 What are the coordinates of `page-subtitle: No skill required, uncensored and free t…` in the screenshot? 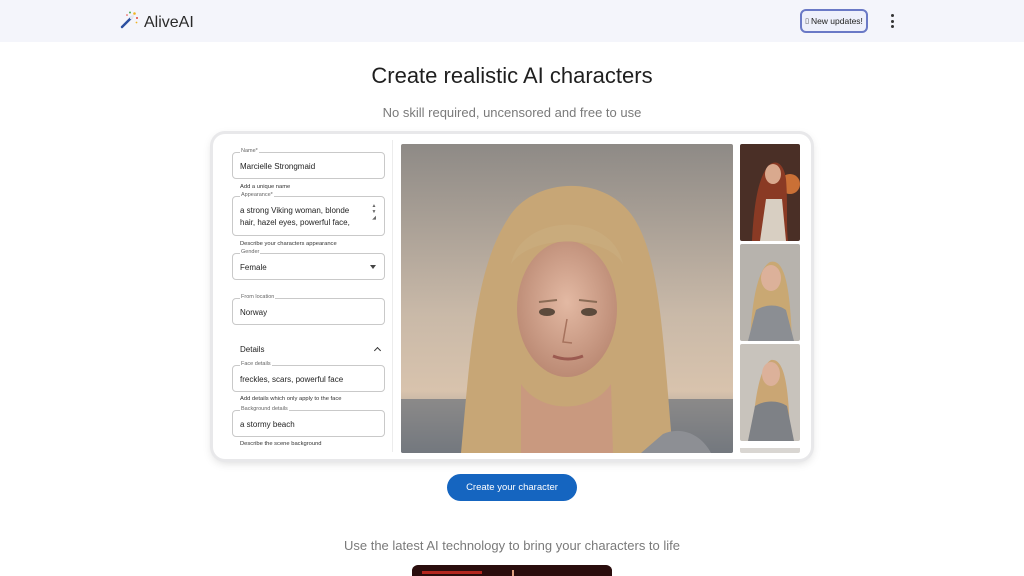 It's located at (512, 112).